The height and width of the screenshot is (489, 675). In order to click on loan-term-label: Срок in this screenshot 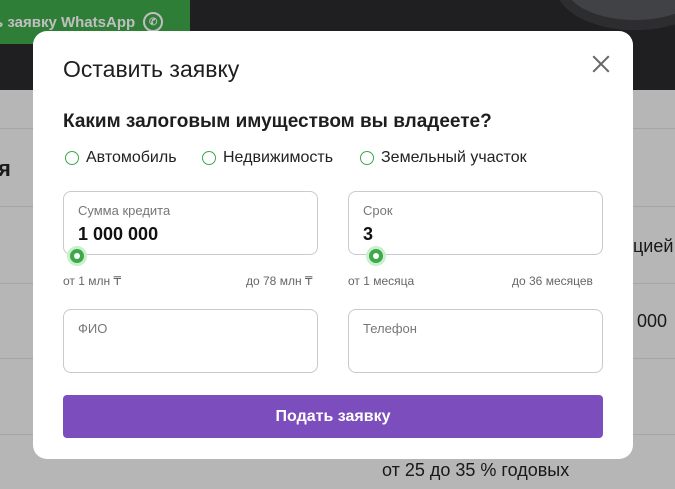, I will do `click(378, 210)`.